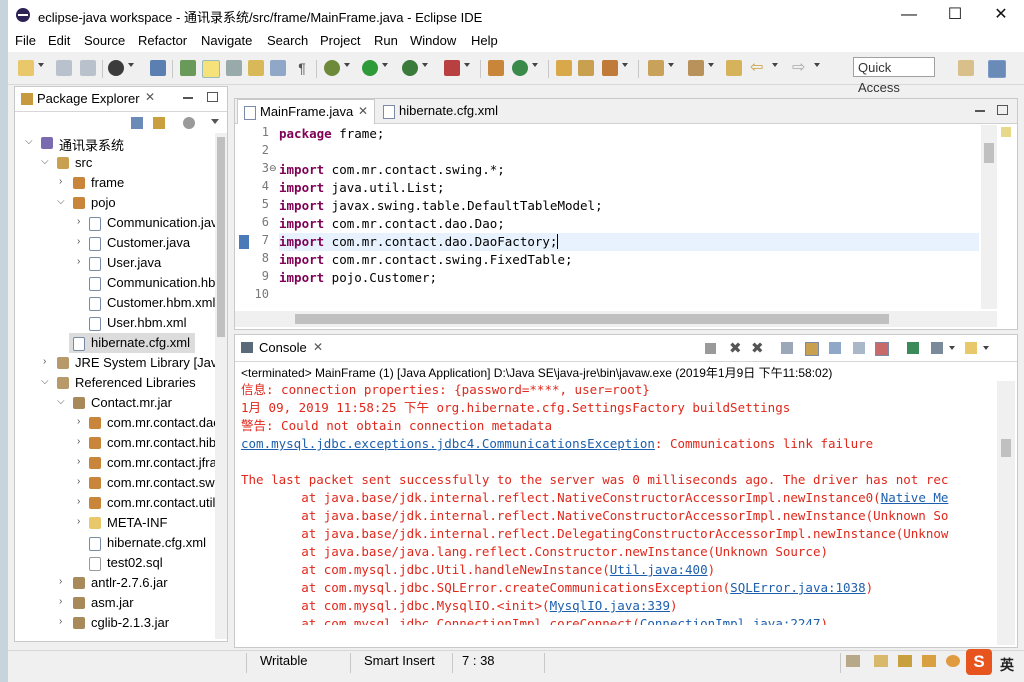  Describe the element at coordinates (115, 403) in the screenshot. I see `tree-item-contact-jar: ⌵ Contact.mr.jar` at that location.